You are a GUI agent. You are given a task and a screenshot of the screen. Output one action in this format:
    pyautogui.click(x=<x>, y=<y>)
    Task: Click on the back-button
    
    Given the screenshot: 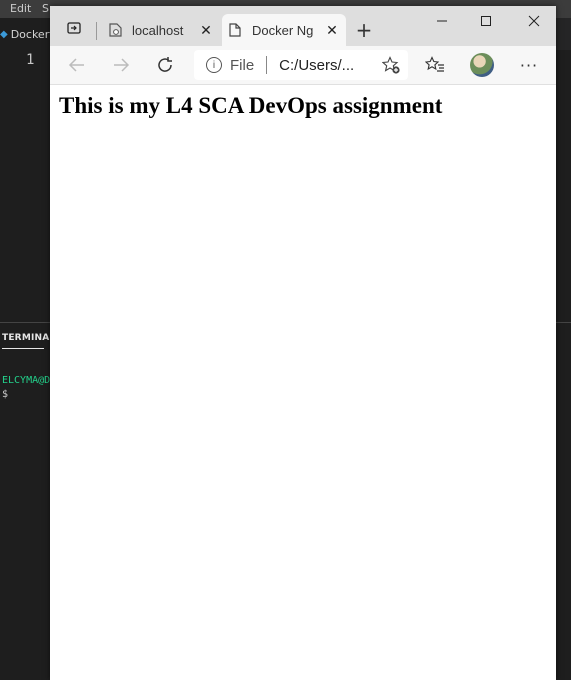 What is the action you would take?
    pyautogui.click(x=77, y=65)
    